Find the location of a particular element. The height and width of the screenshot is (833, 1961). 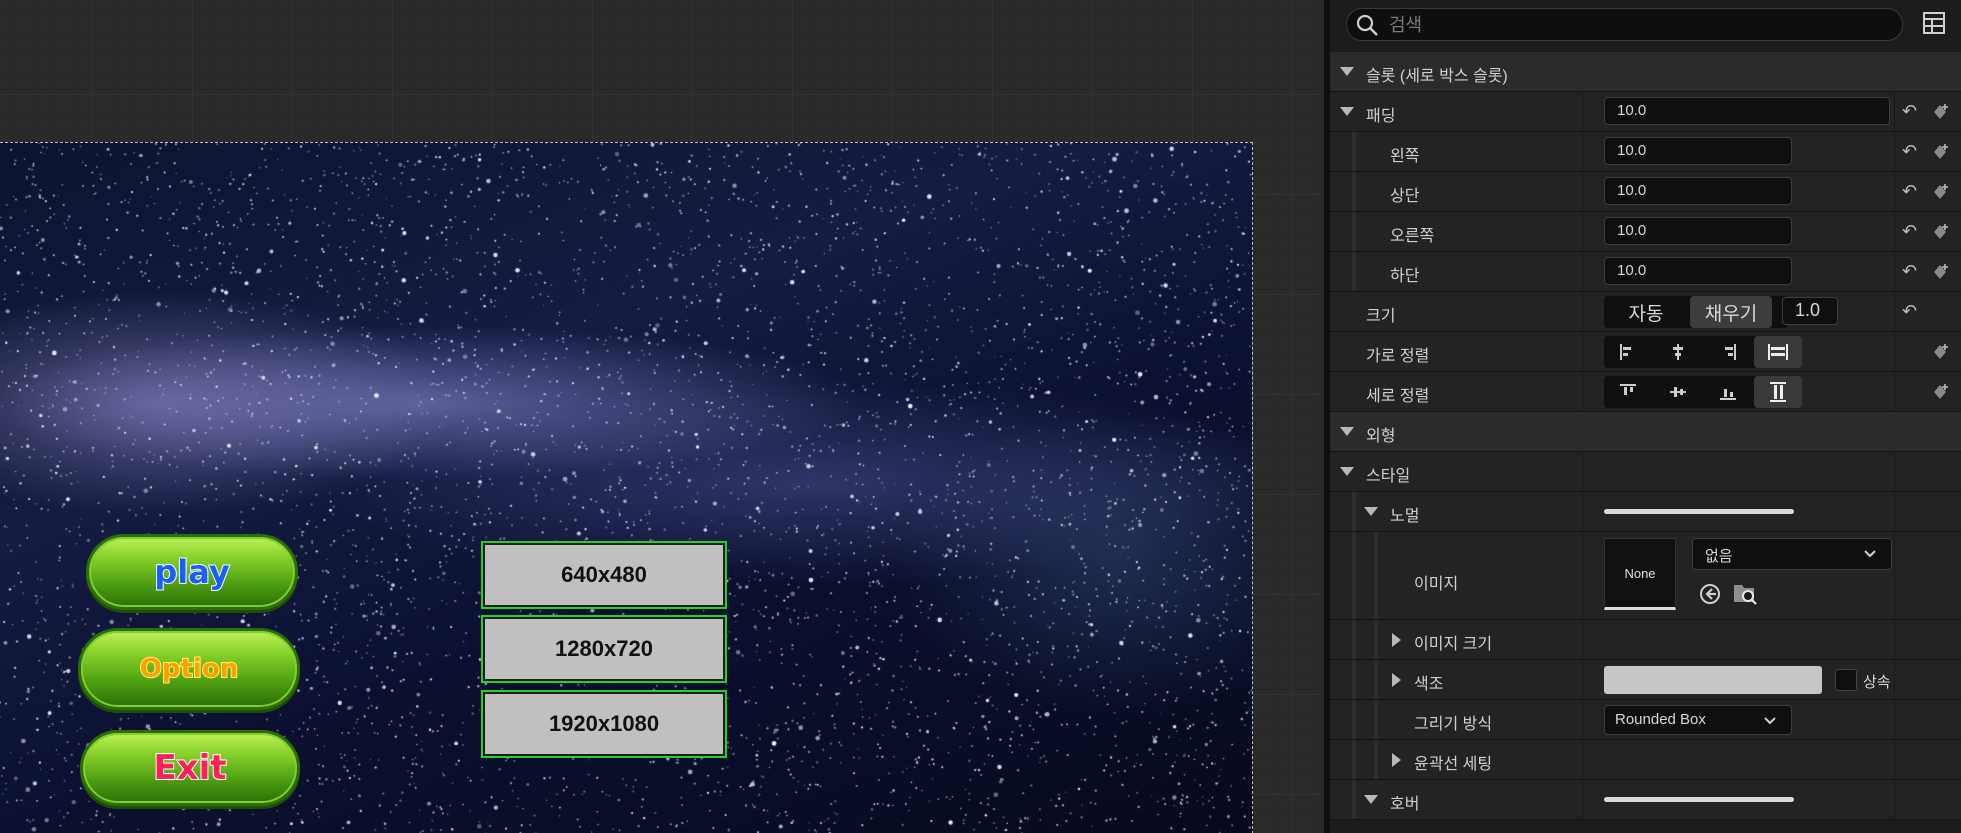

style-row: 스타일 is located at coordinates (1645, 472).